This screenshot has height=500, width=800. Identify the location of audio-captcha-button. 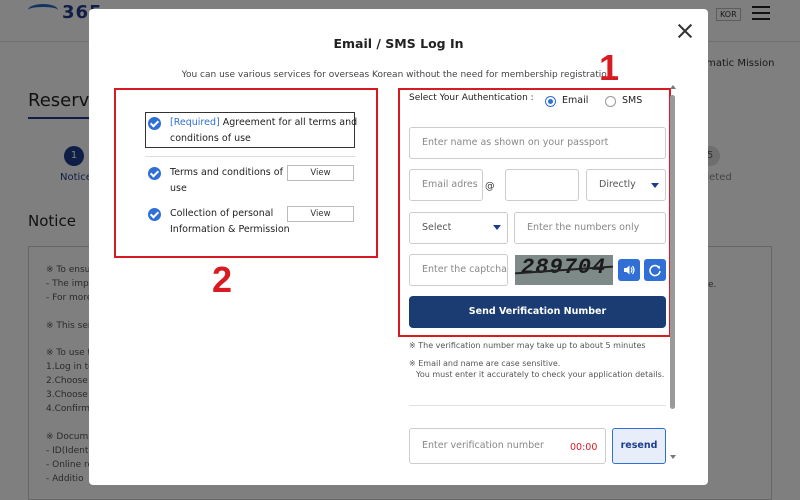
(629, 270).